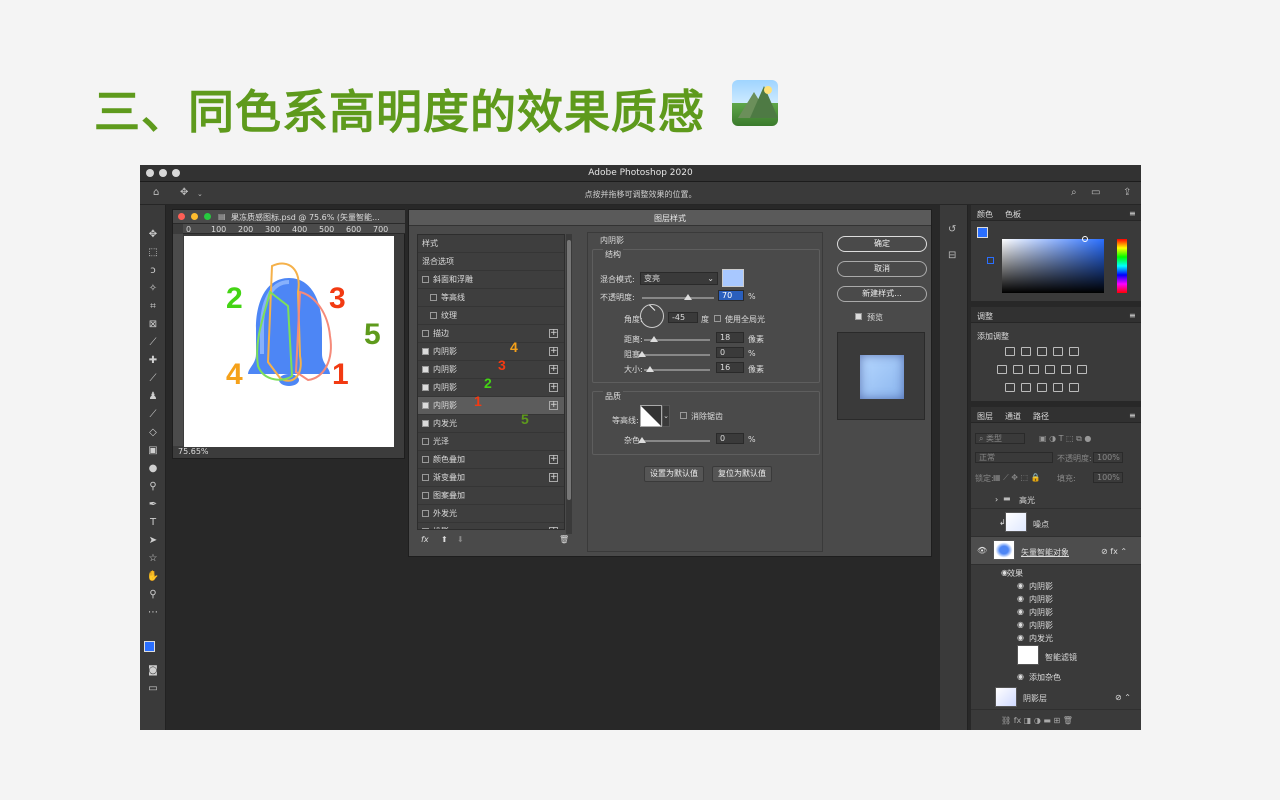 The image size is (1280, 800). I want to click on doc-minimize-button, so click(194, 216).